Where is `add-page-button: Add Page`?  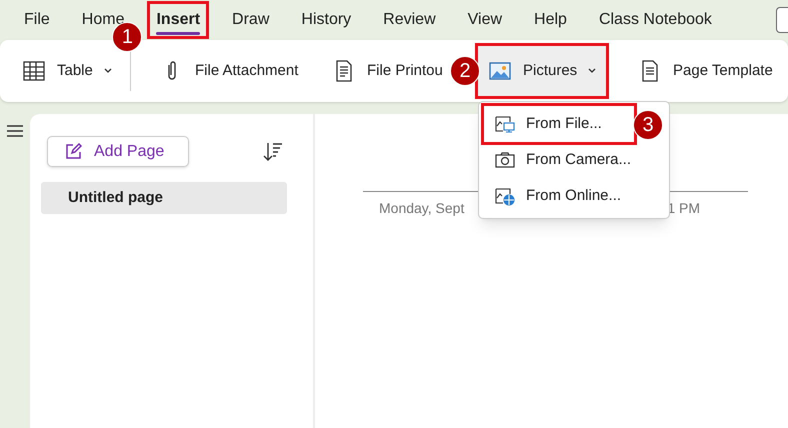 add-page-button: Add Page is located at coordinates (118, 151).